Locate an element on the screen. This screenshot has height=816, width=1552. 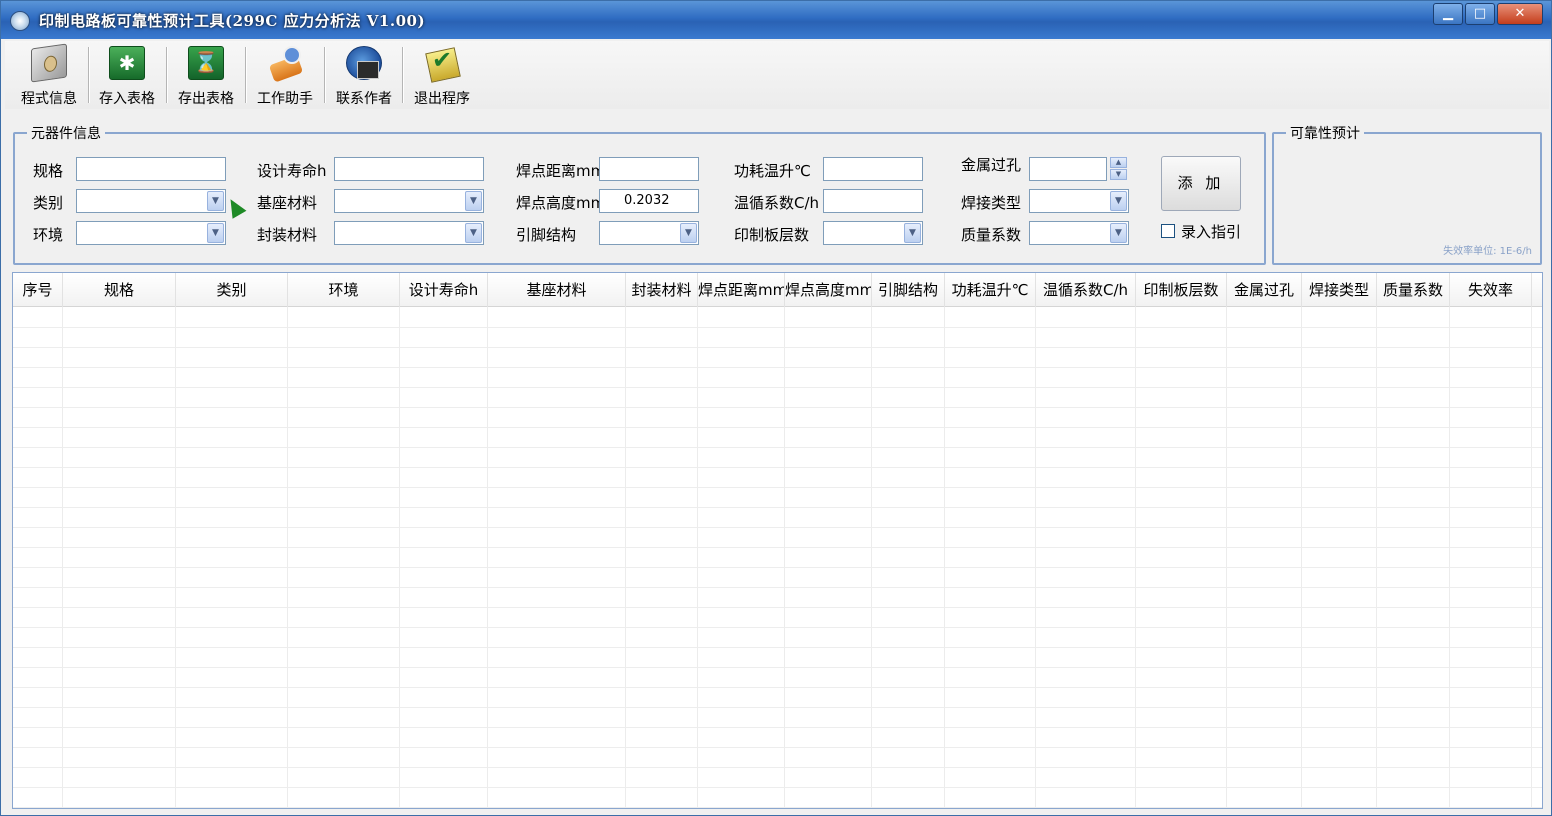
guide-checkbox is located at coordinates (1168, 231).